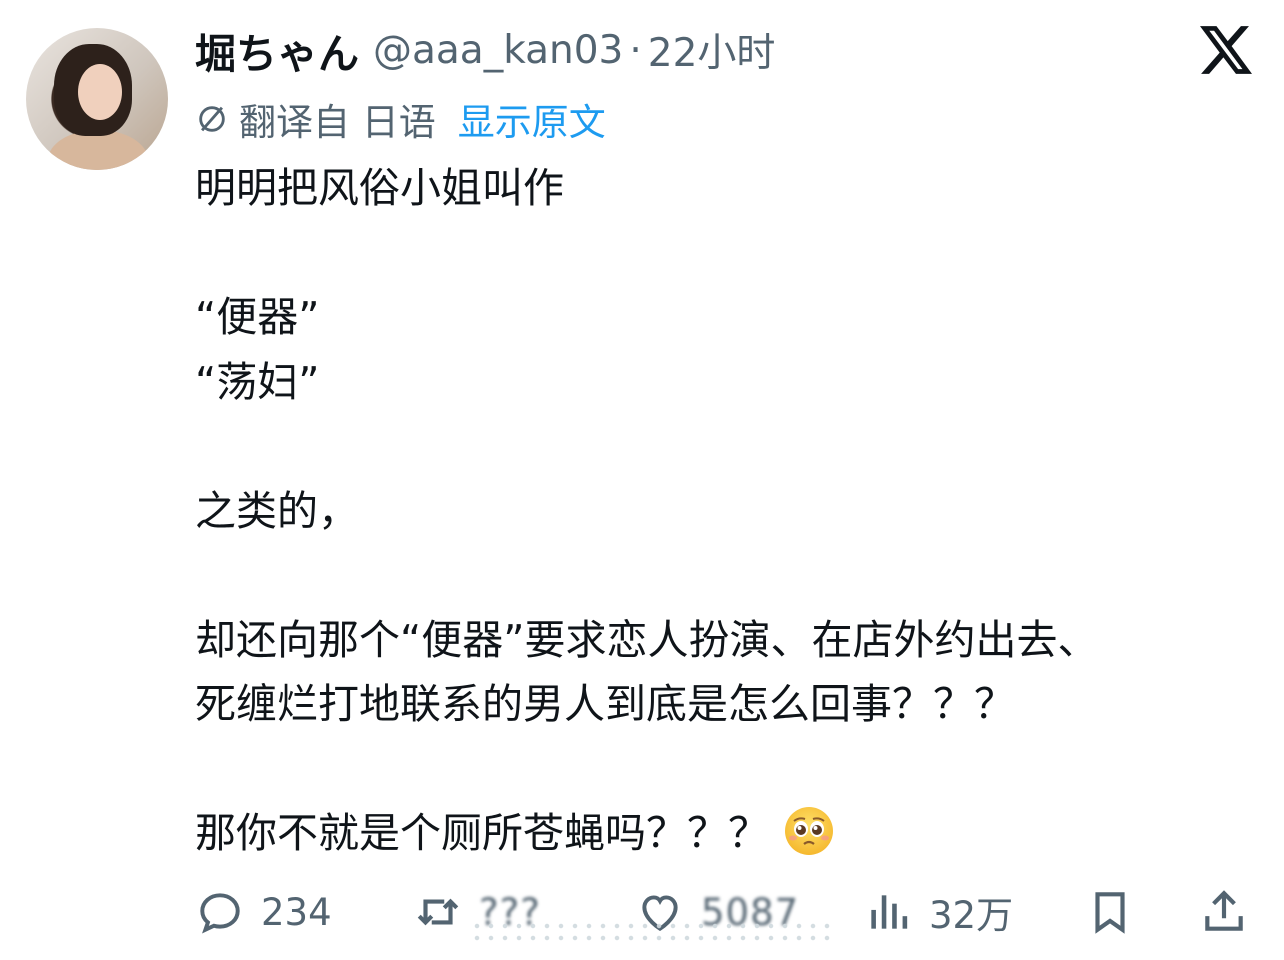 The image size is (1284, 960). I want to click on views-button: 32万, so click(938, 912).